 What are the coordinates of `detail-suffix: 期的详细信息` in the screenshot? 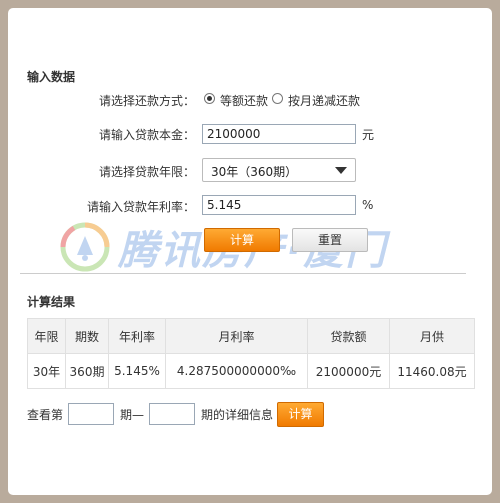 It's located at (237, 415).